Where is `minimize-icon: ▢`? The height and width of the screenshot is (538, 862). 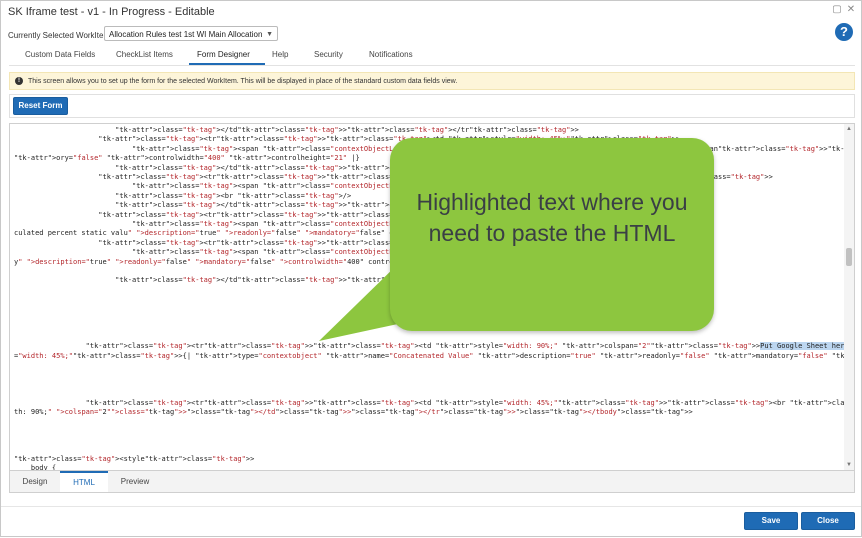 minimize-icon: ▢ is located at coordinates (837, 10).